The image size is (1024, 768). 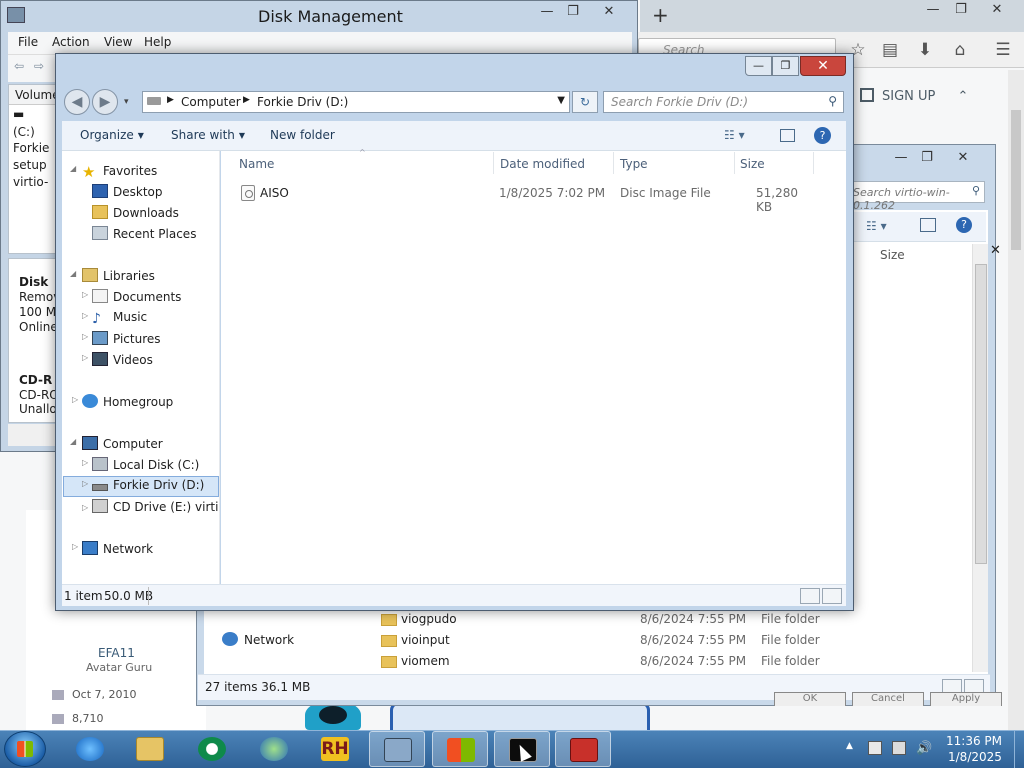 I want to click on signup-link: SIGN UP ⌃, so click(x=914, y=96).